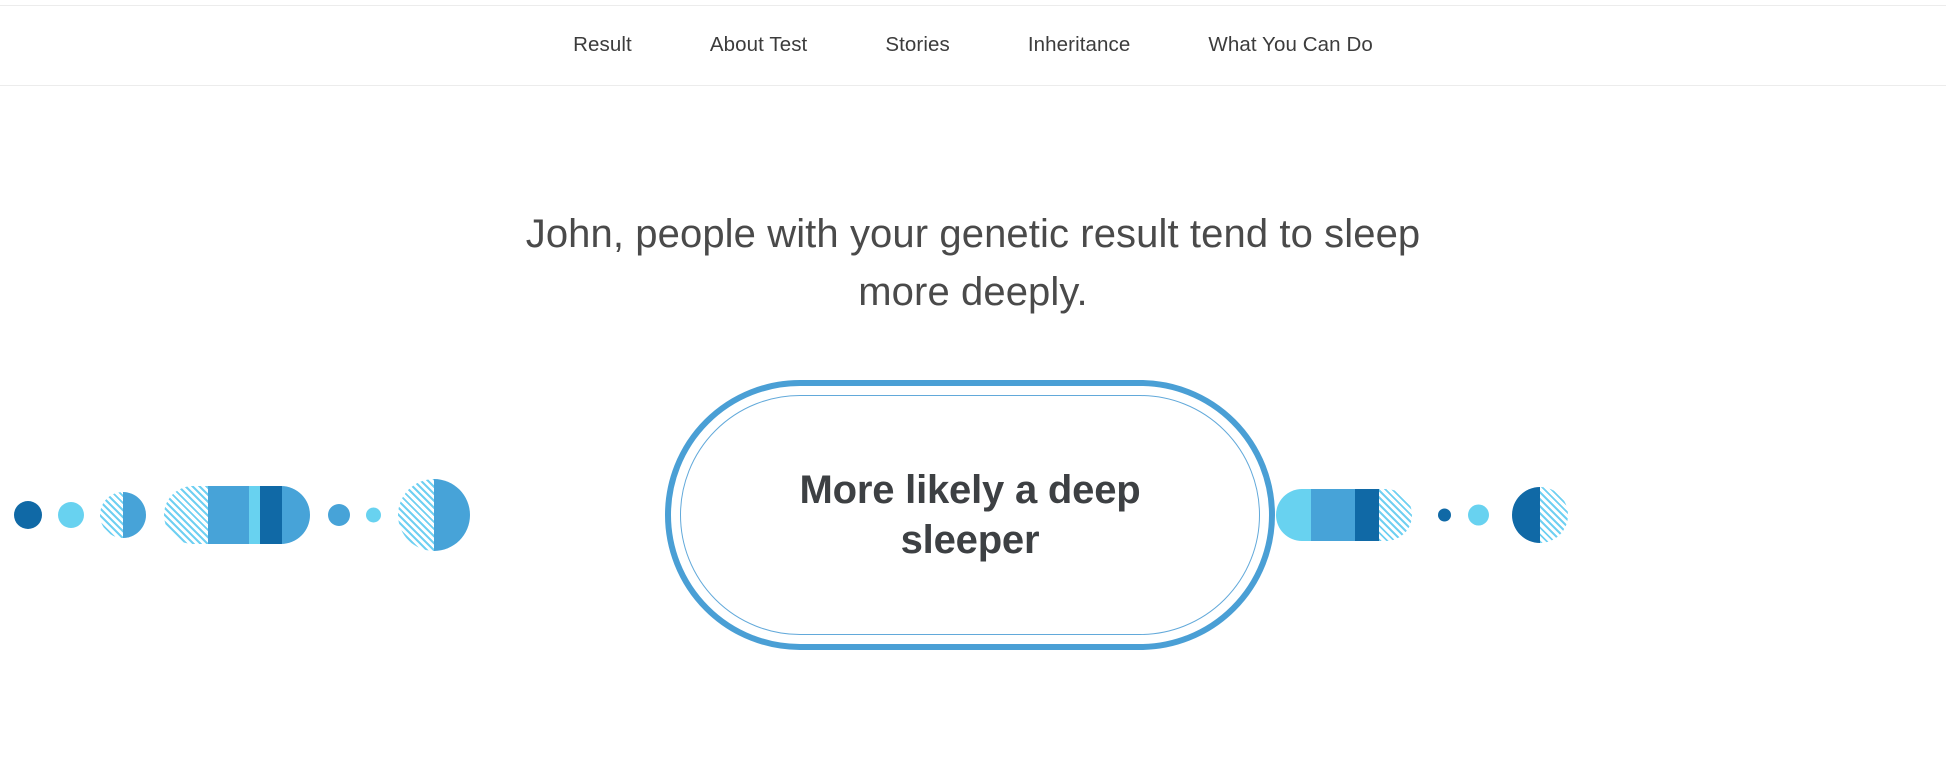  What do you see at coordinates (759, 45) in the screenshot?
I see `nav-item-about-test: About Test` at bounding box center [759, 45].